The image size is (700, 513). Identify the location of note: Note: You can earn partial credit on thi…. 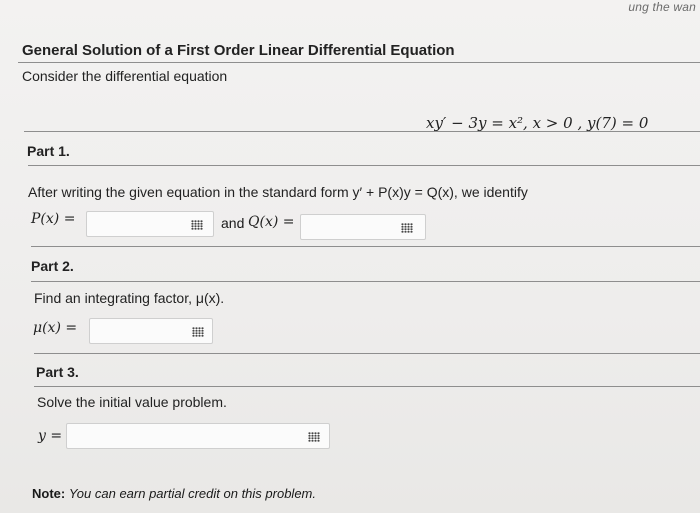
(174, 493).